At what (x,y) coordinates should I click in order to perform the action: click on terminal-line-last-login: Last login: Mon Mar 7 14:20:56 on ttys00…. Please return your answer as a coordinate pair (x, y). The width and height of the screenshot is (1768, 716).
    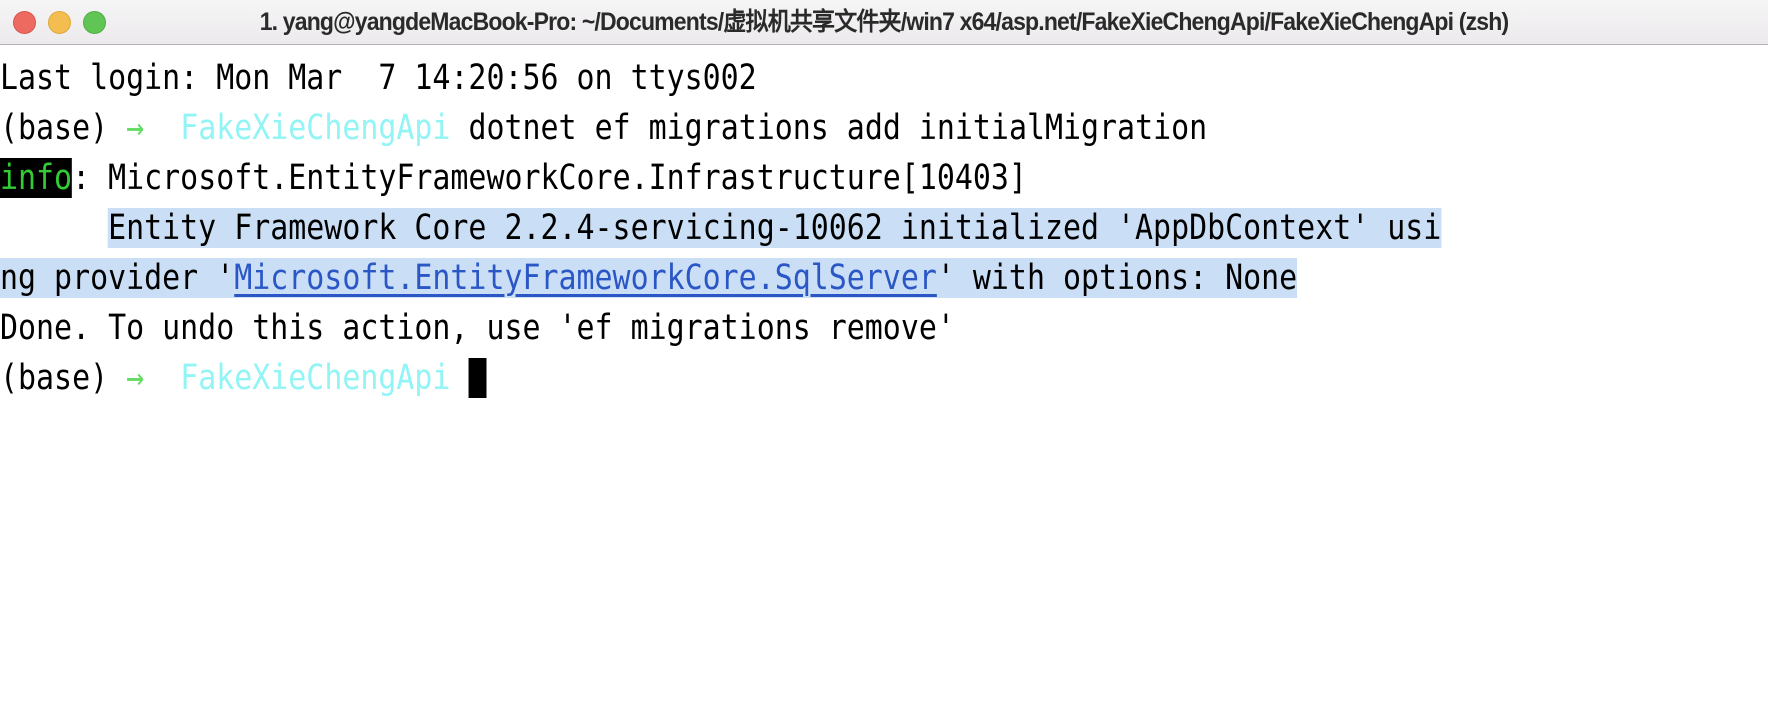
    Looking at the image, I should click on (884, 78).